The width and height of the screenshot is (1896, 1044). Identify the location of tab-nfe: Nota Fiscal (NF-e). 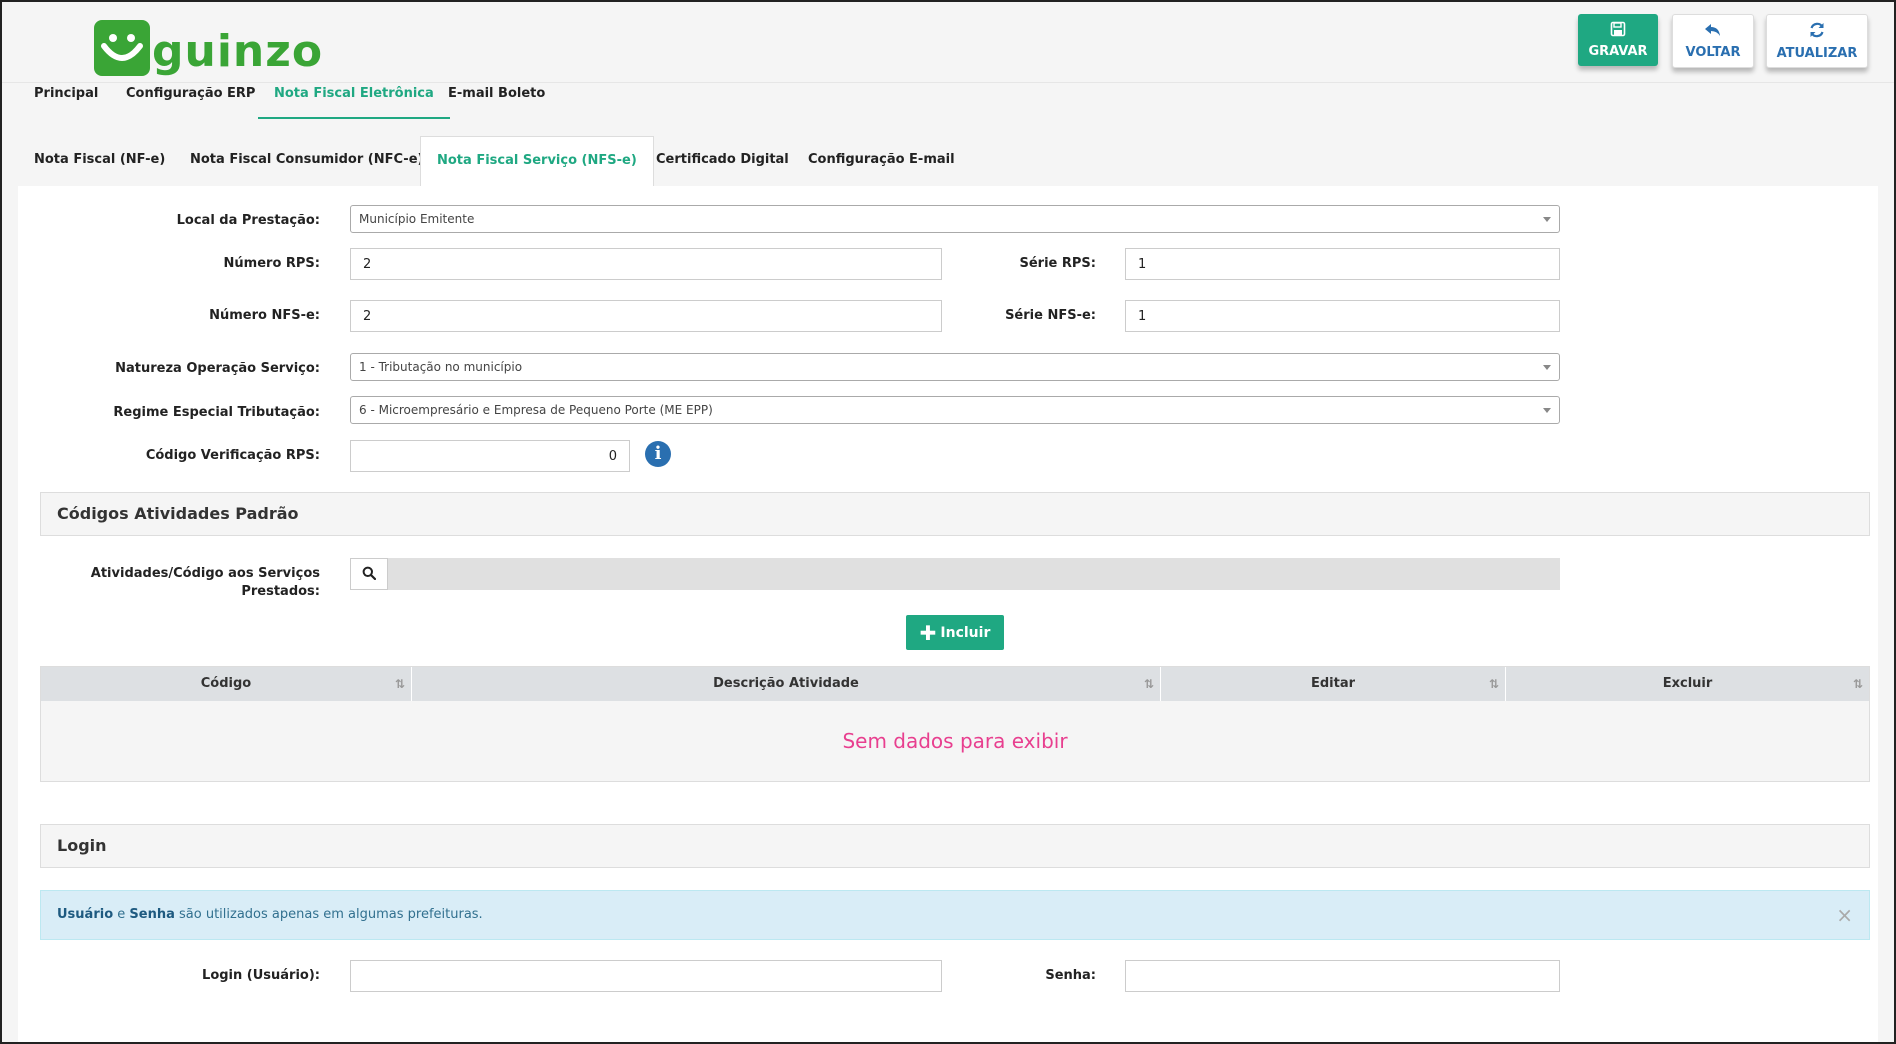
(99, 160).